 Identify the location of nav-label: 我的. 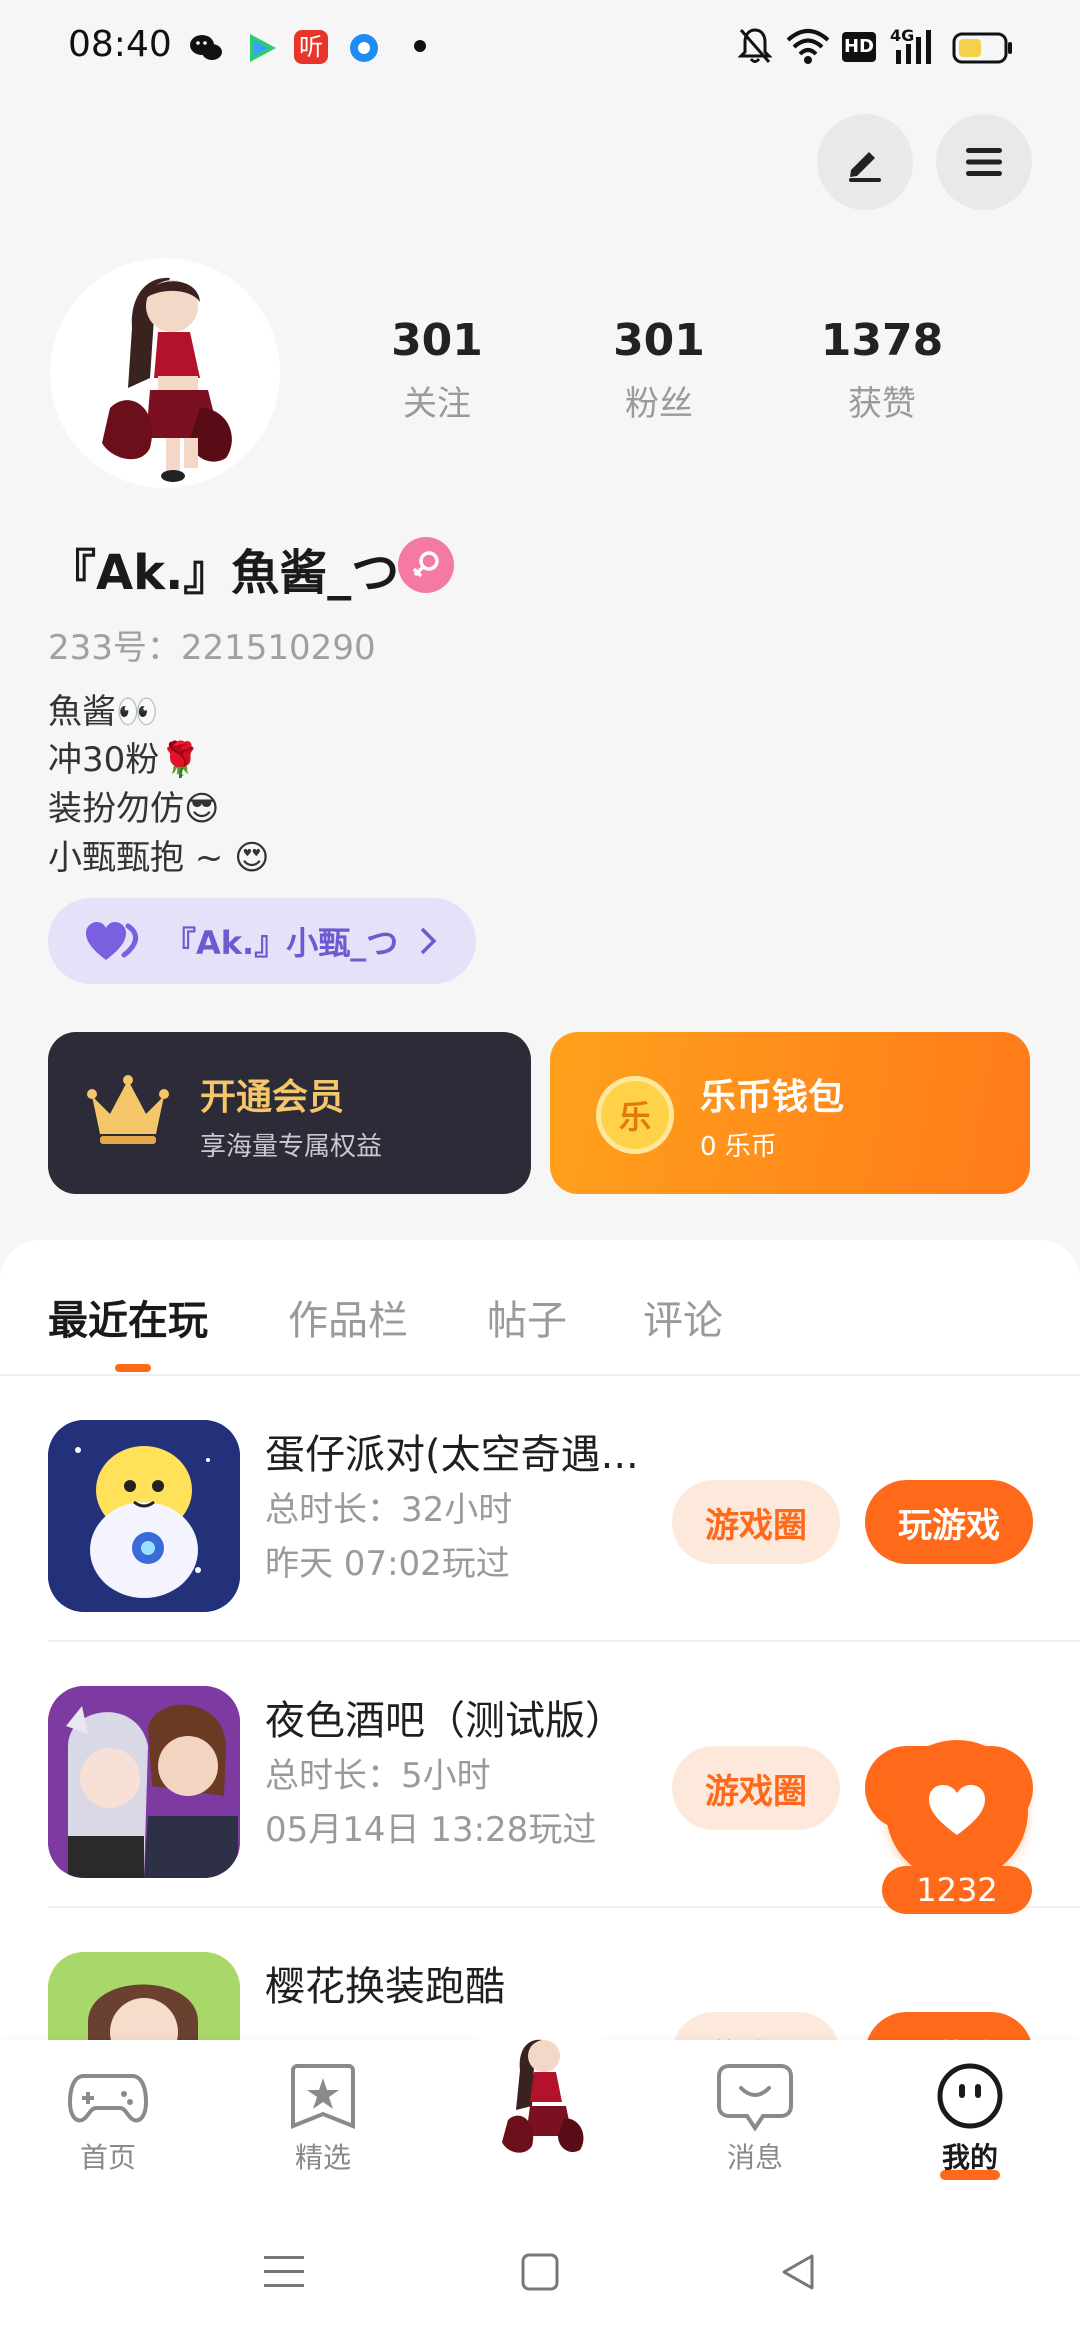
(969, 2157).